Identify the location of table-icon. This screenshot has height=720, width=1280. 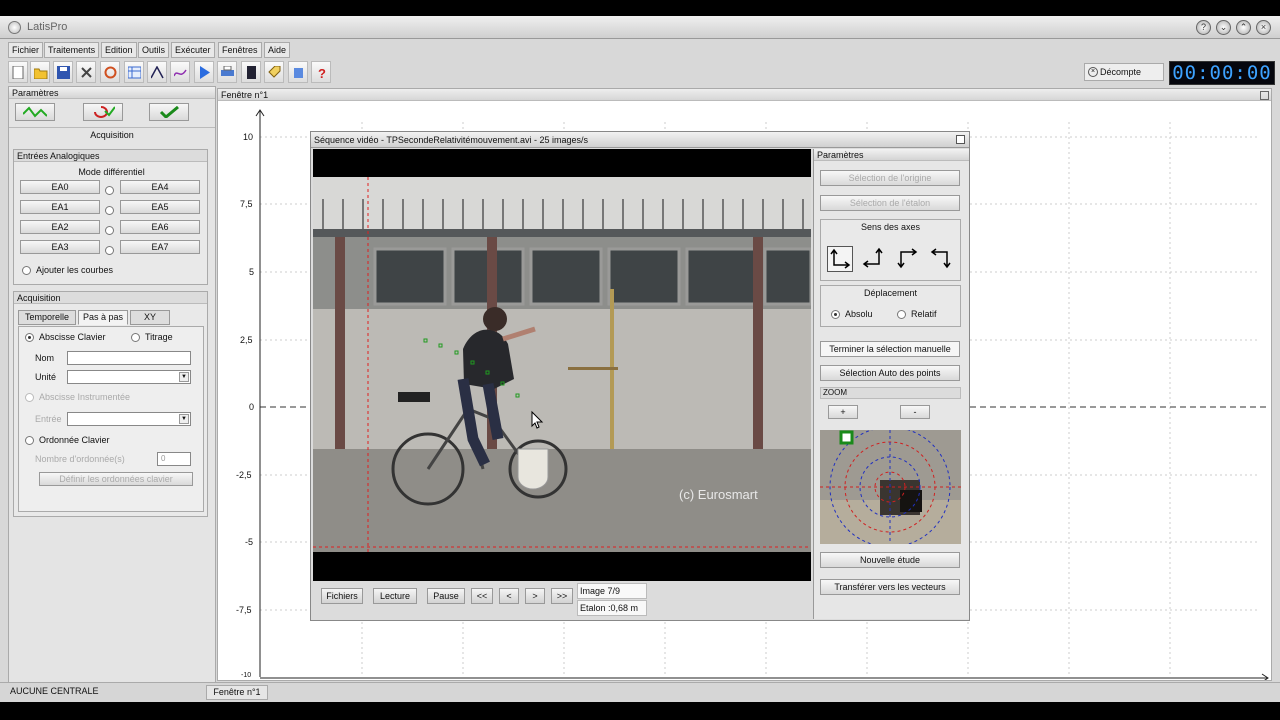
(134, 72).